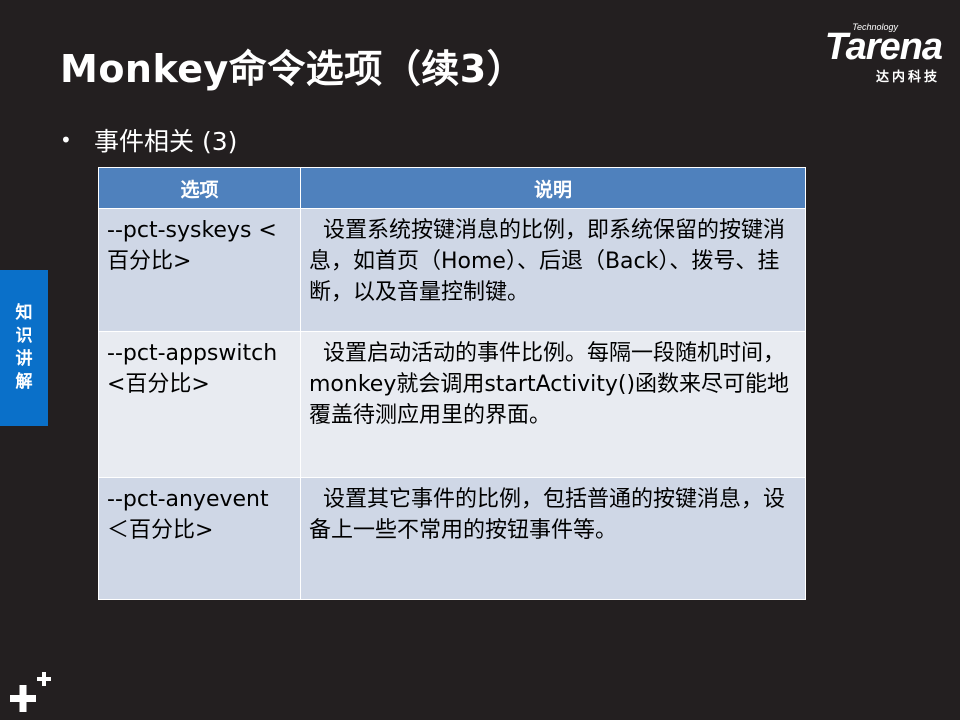 The image size is (960, 720). What do you see at coordinates (293, 69) in the screenshot?
I see `slide-title: Monkey命令选项（续3）` at bounding box center [293, 69].